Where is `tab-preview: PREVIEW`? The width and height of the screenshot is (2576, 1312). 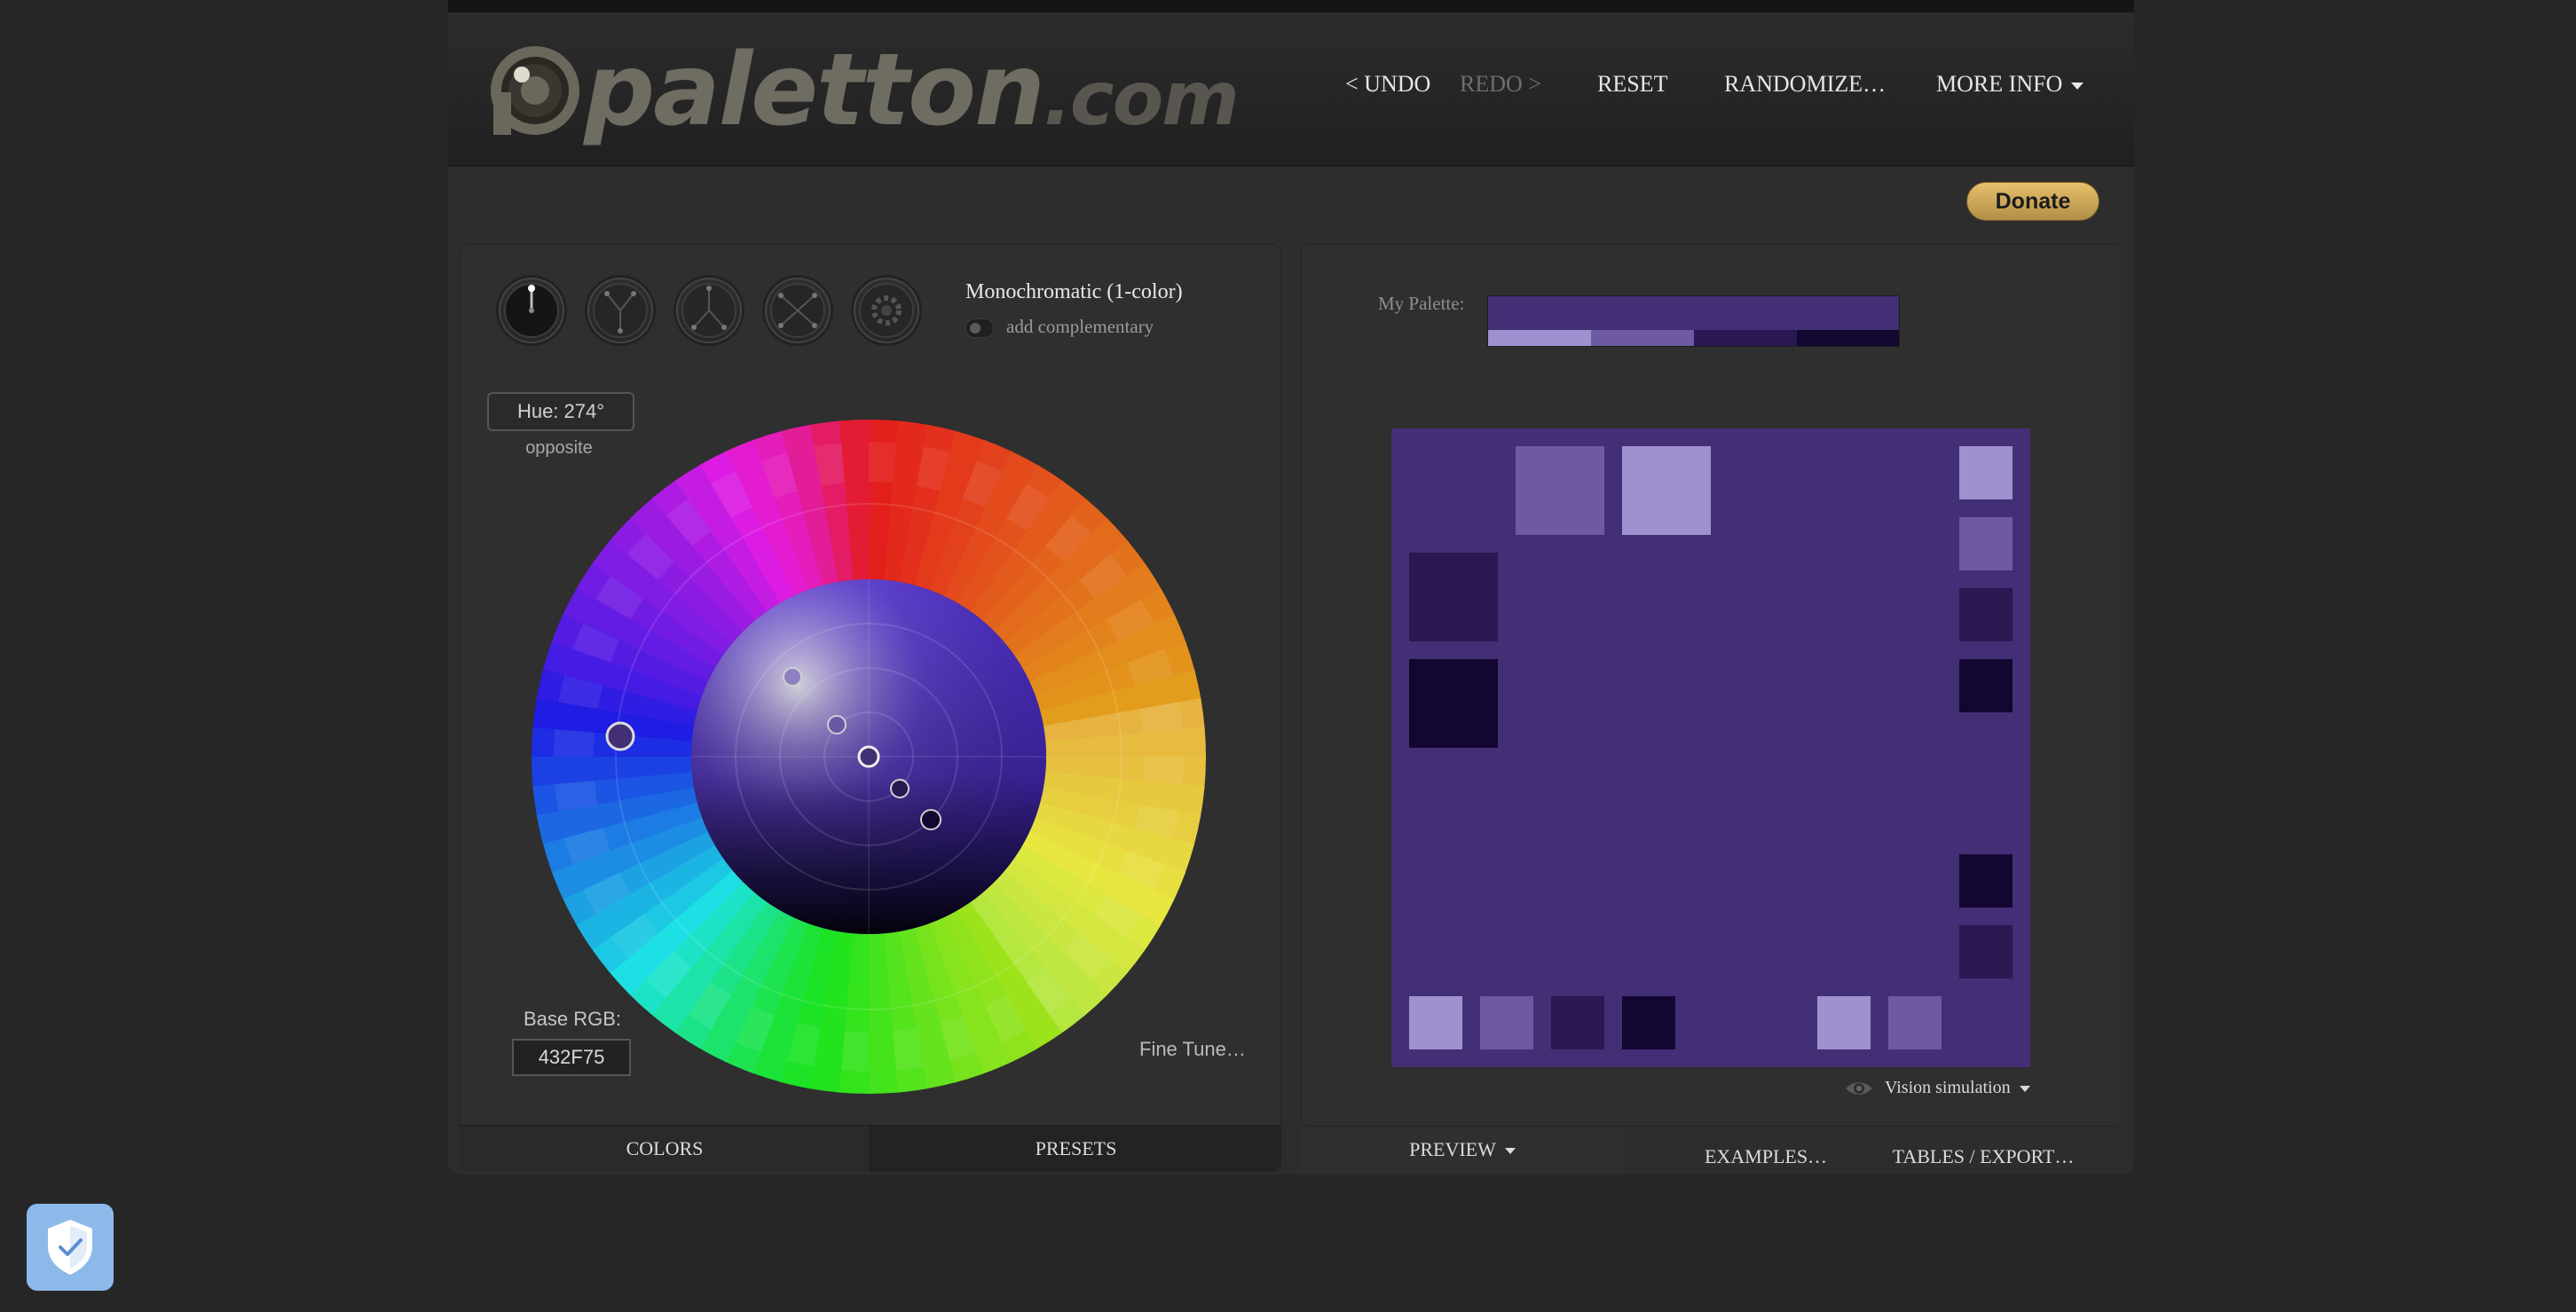
tab-preview: PREVIEW is located at coordinates (1462, 1150).